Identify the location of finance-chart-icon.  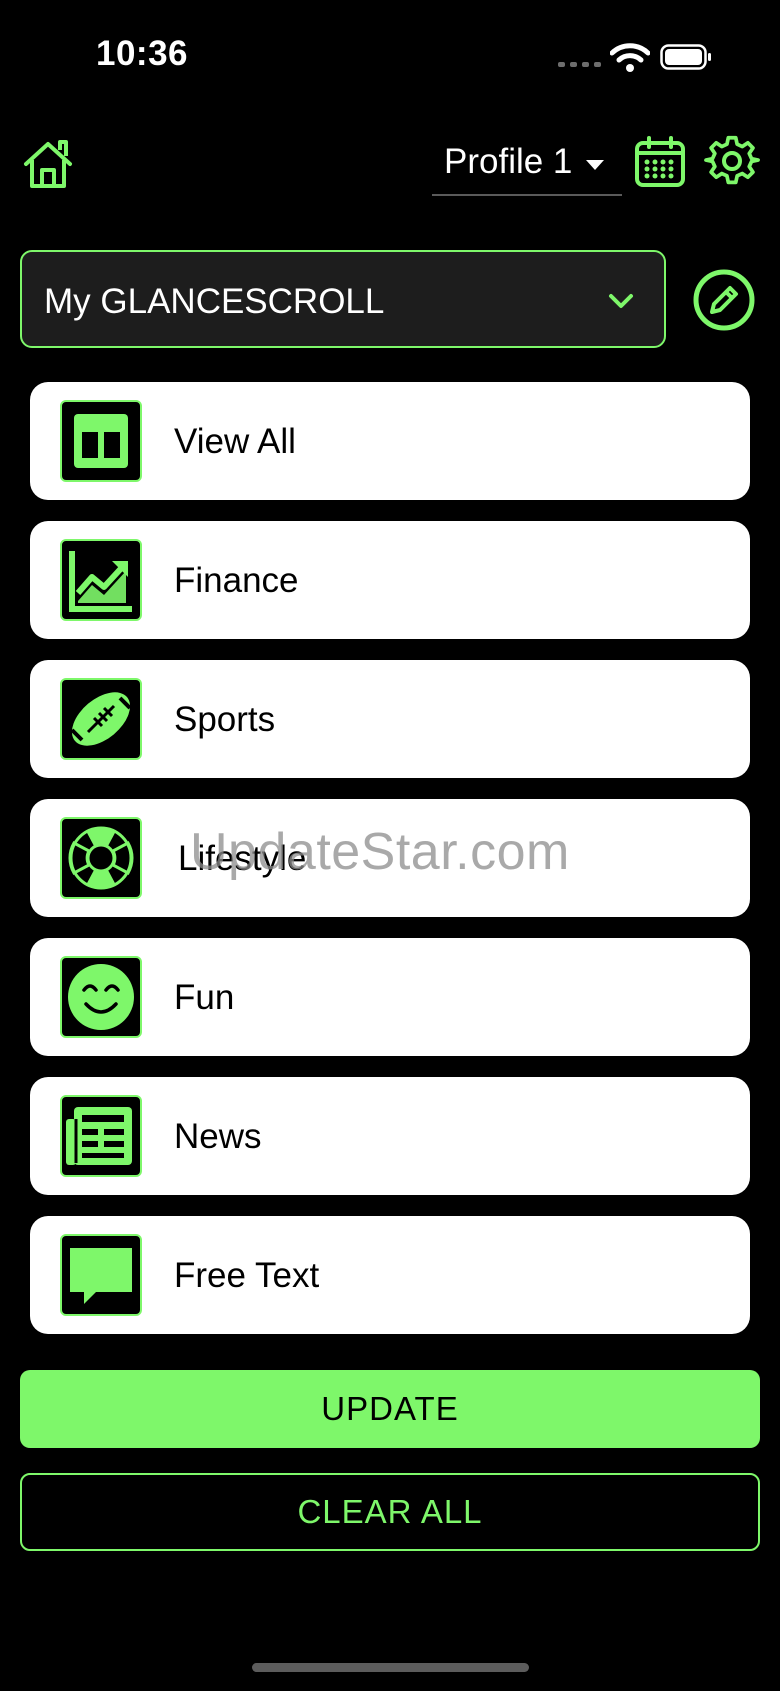
(100, 581).